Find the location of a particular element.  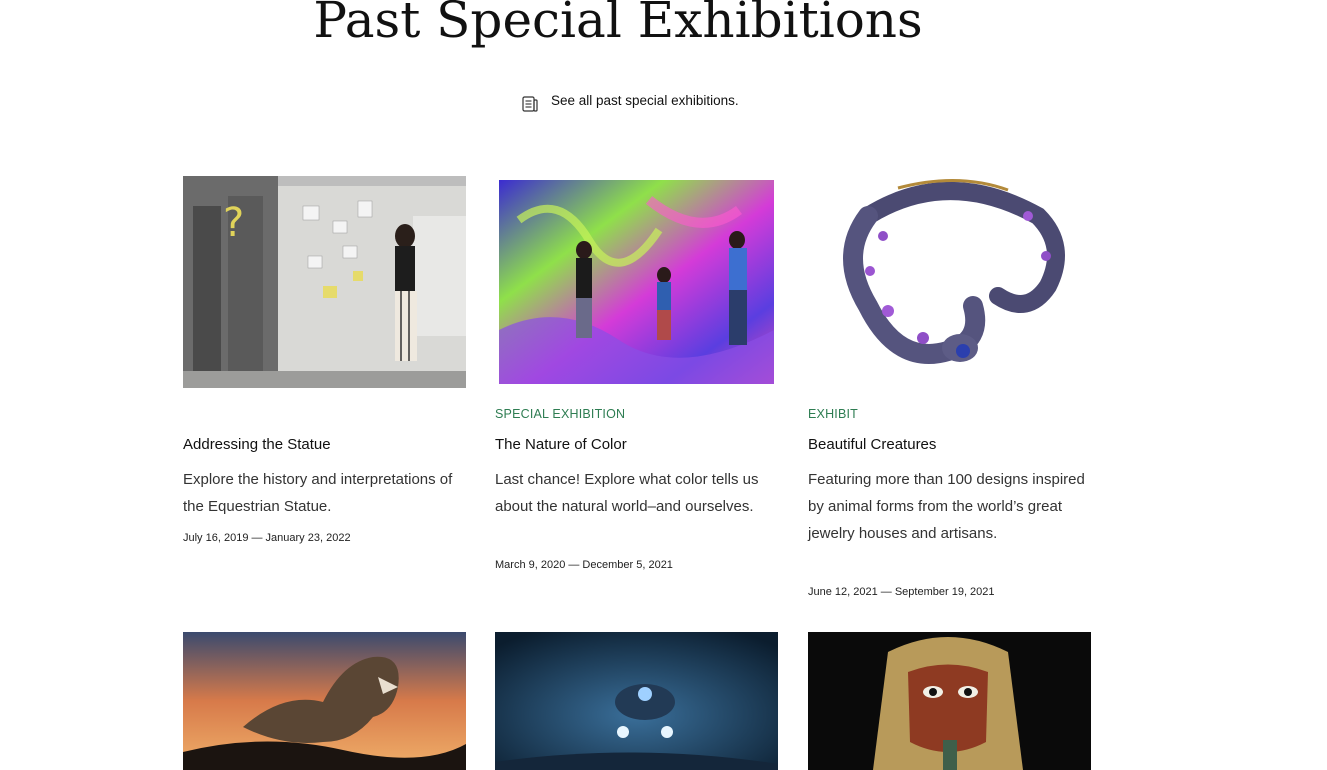

exhibition-image-dinosaur is located at coordinates (324, 701).